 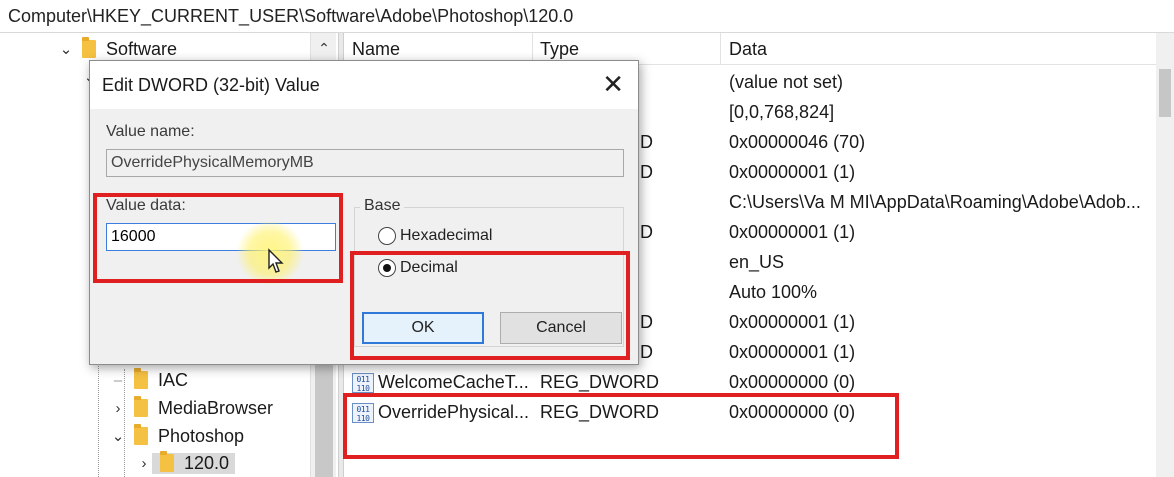 I want to click on tree-item-software: ⌄ Software, so click(x=117, y=49).